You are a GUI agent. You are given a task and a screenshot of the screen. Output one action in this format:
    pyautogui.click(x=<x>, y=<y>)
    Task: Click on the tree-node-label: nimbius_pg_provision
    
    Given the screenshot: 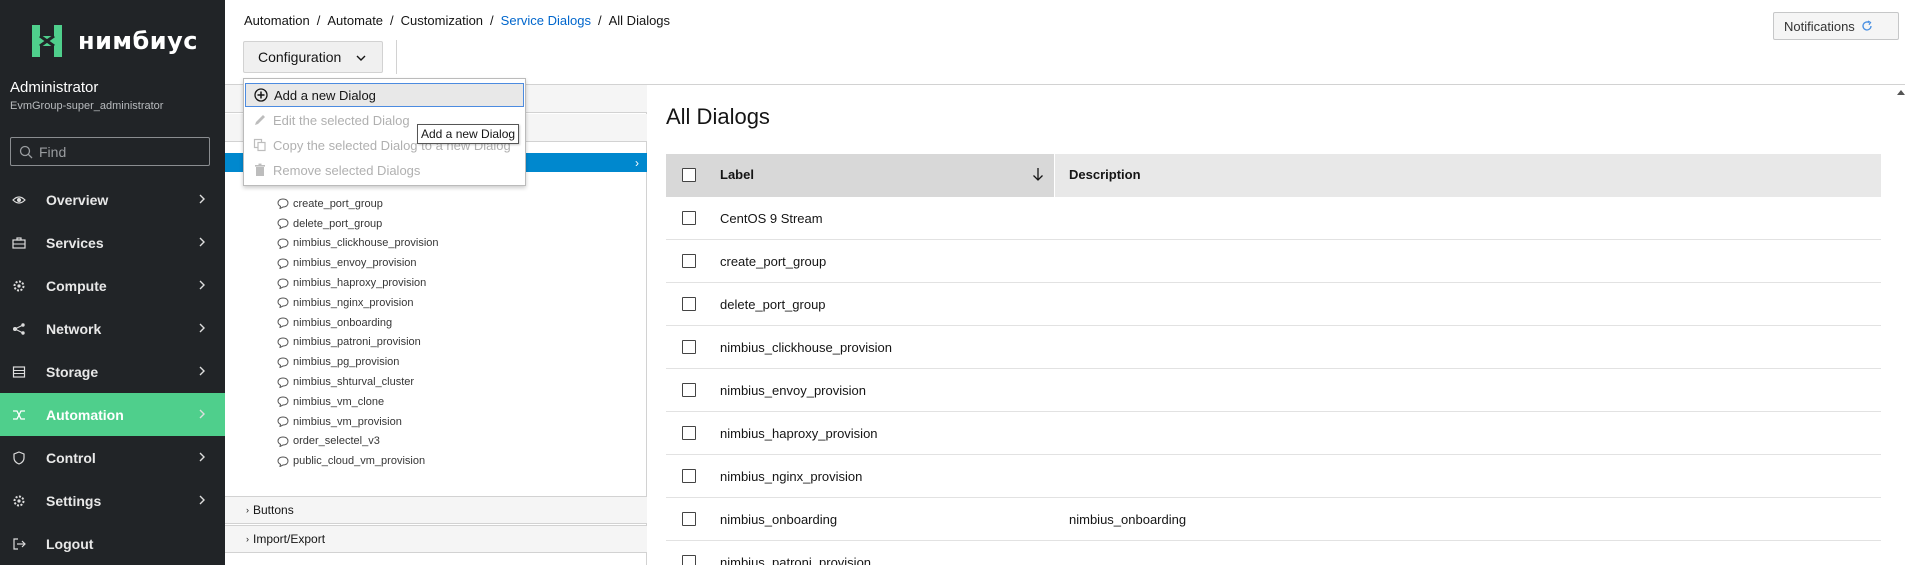 What is the action you would take?
    pyautogui.click(x=346, y=362)
    